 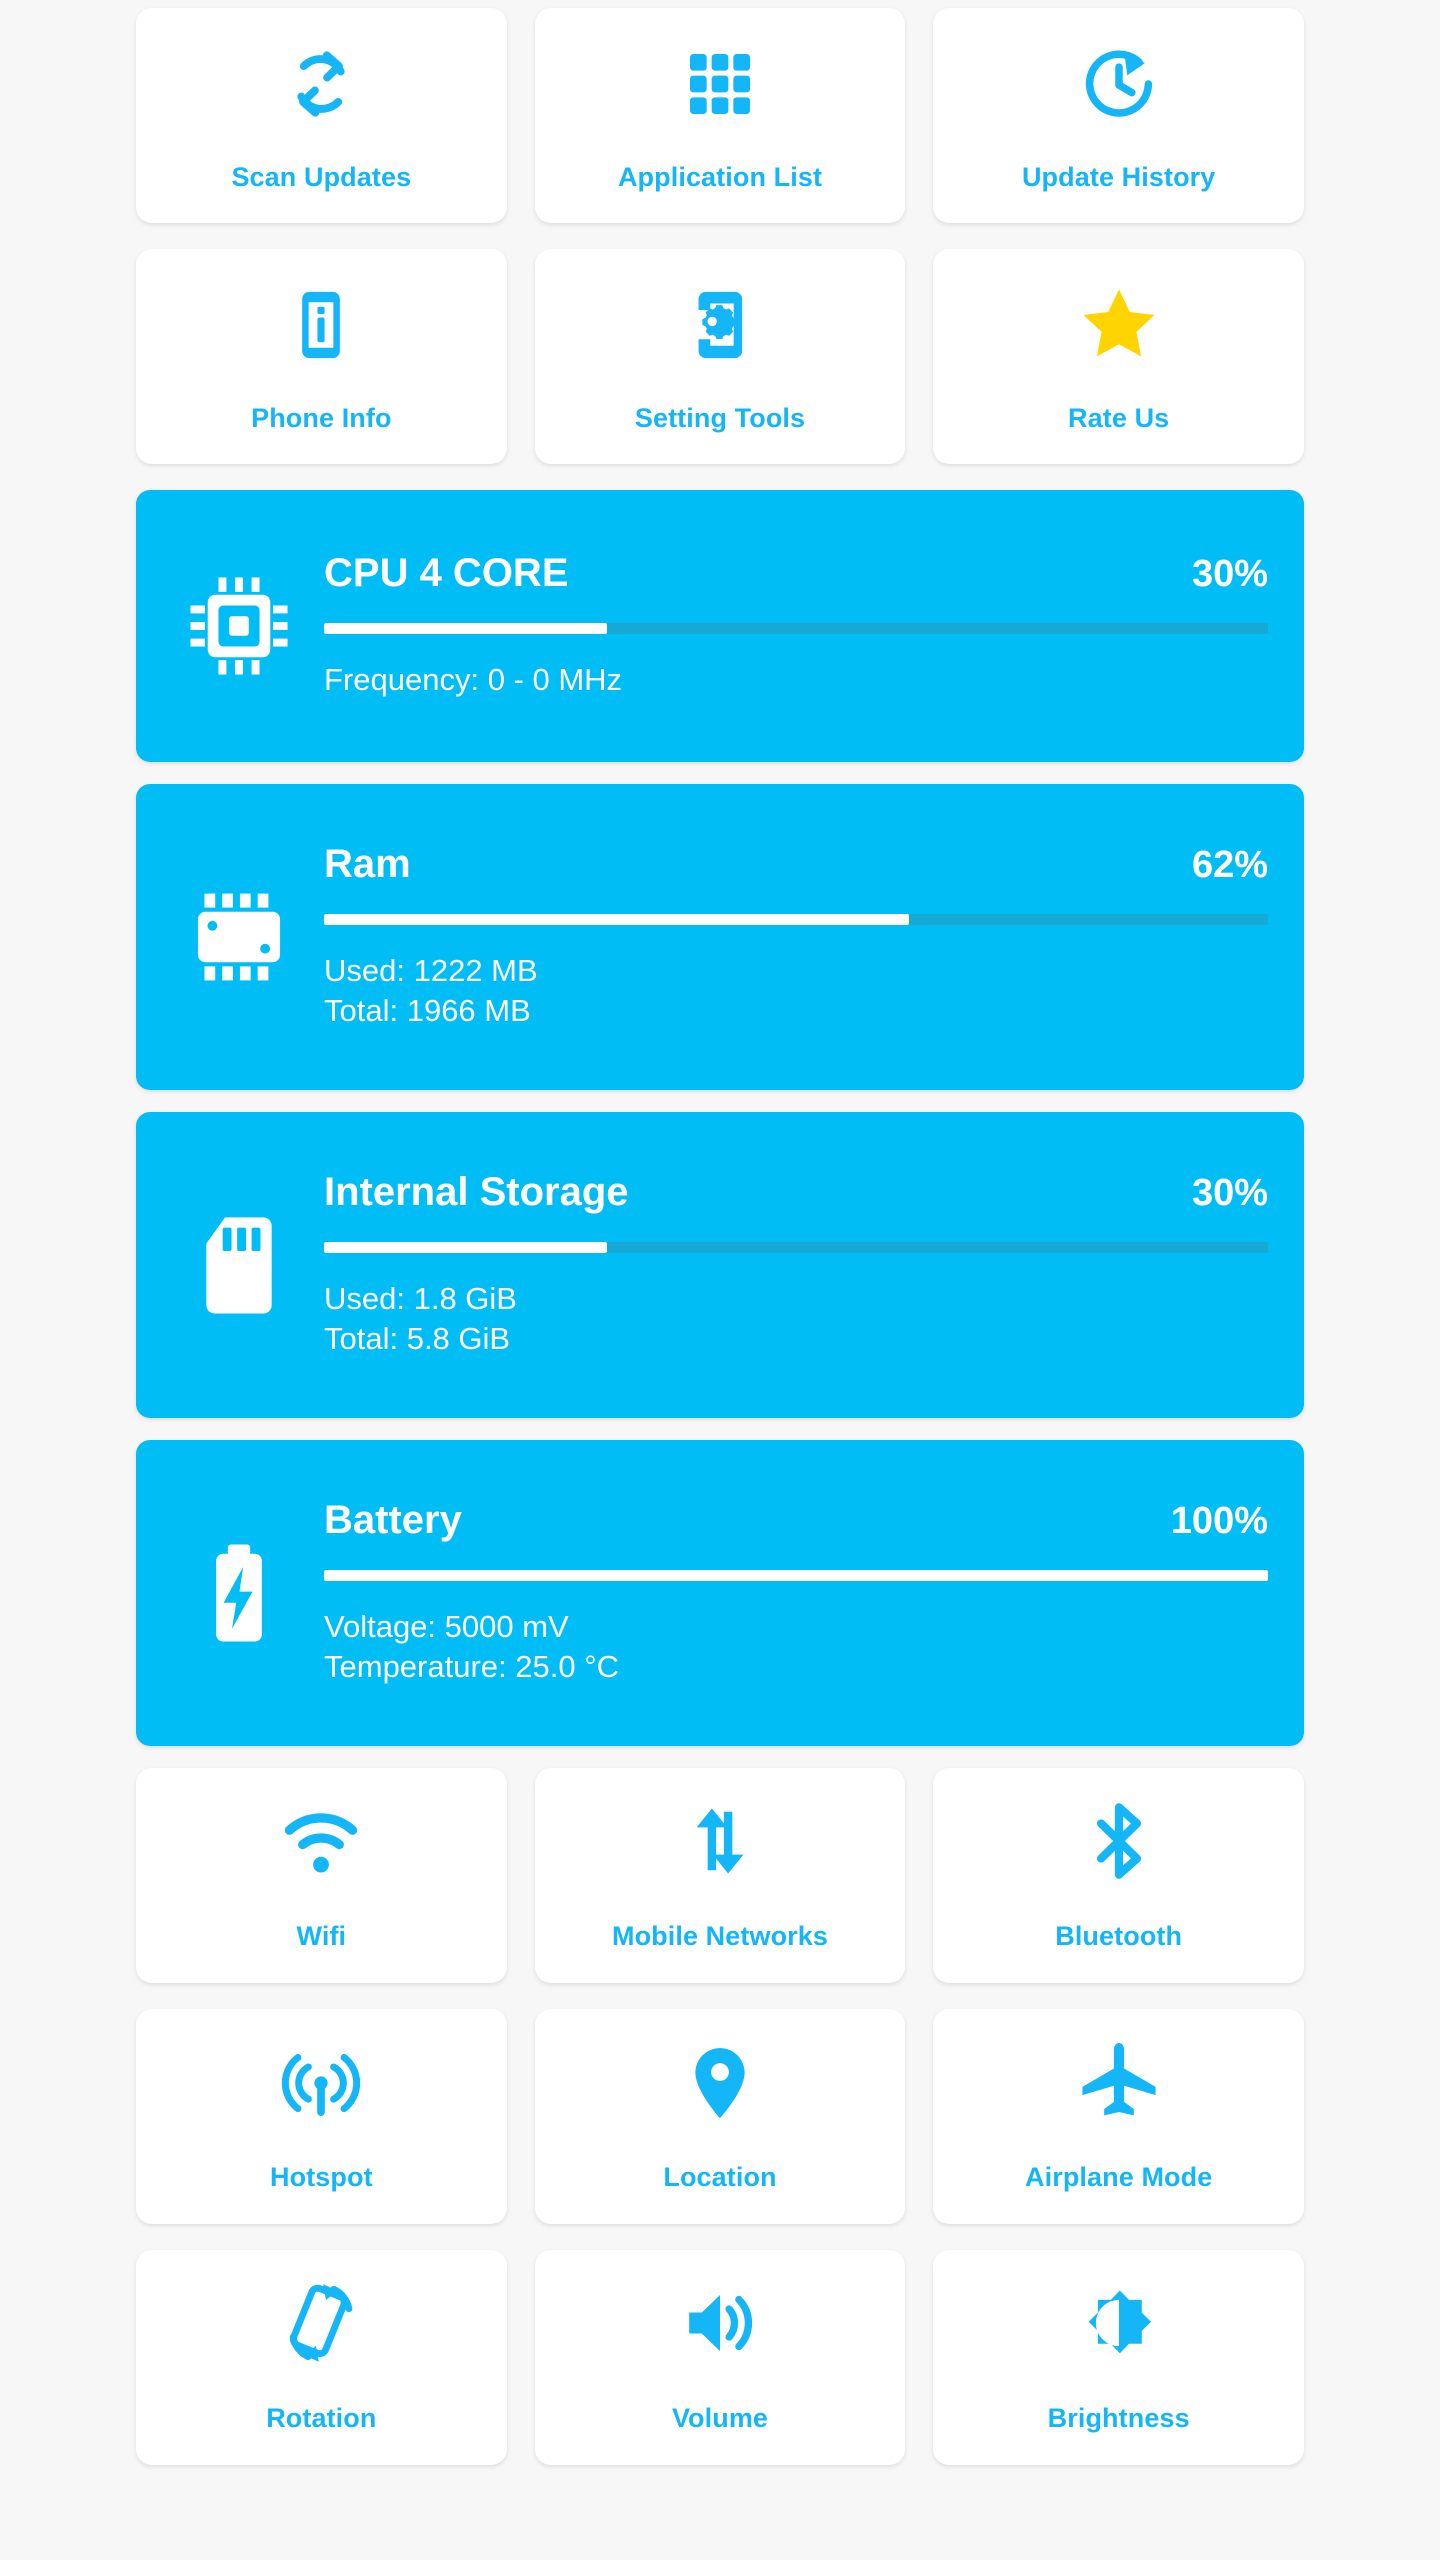 What do you see at coordinates (796, 1248) in the screenshot?
I see `progress-bar-storage` at bounding box center [796, 1248].